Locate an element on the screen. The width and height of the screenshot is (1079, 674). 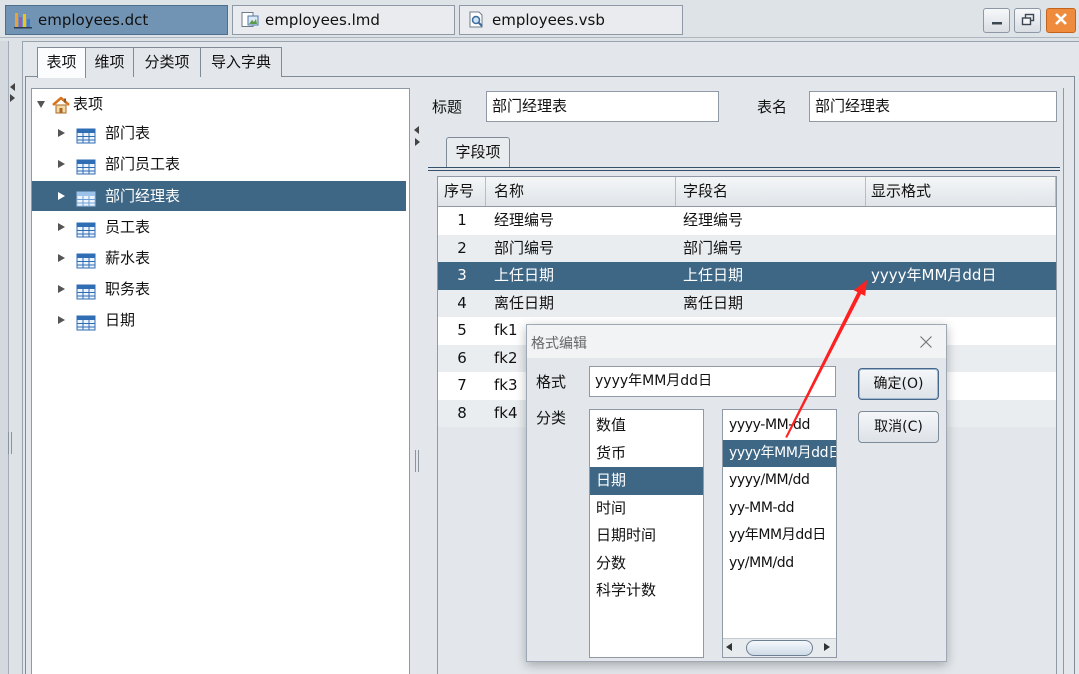
split-expand-right-icon is located at coordinates (417, 142).